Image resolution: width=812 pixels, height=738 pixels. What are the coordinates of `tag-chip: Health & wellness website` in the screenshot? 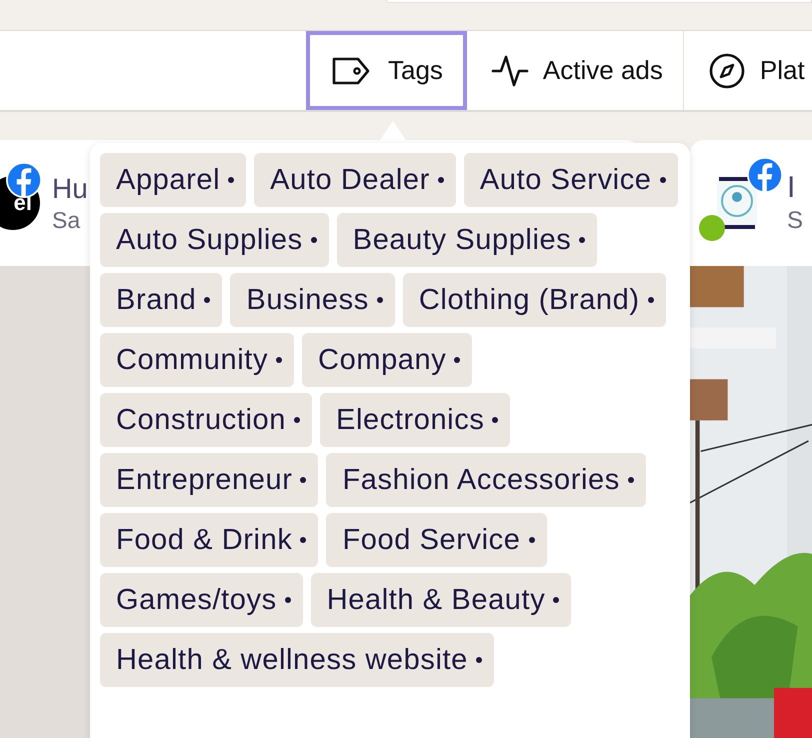 It's located at (297, 660).